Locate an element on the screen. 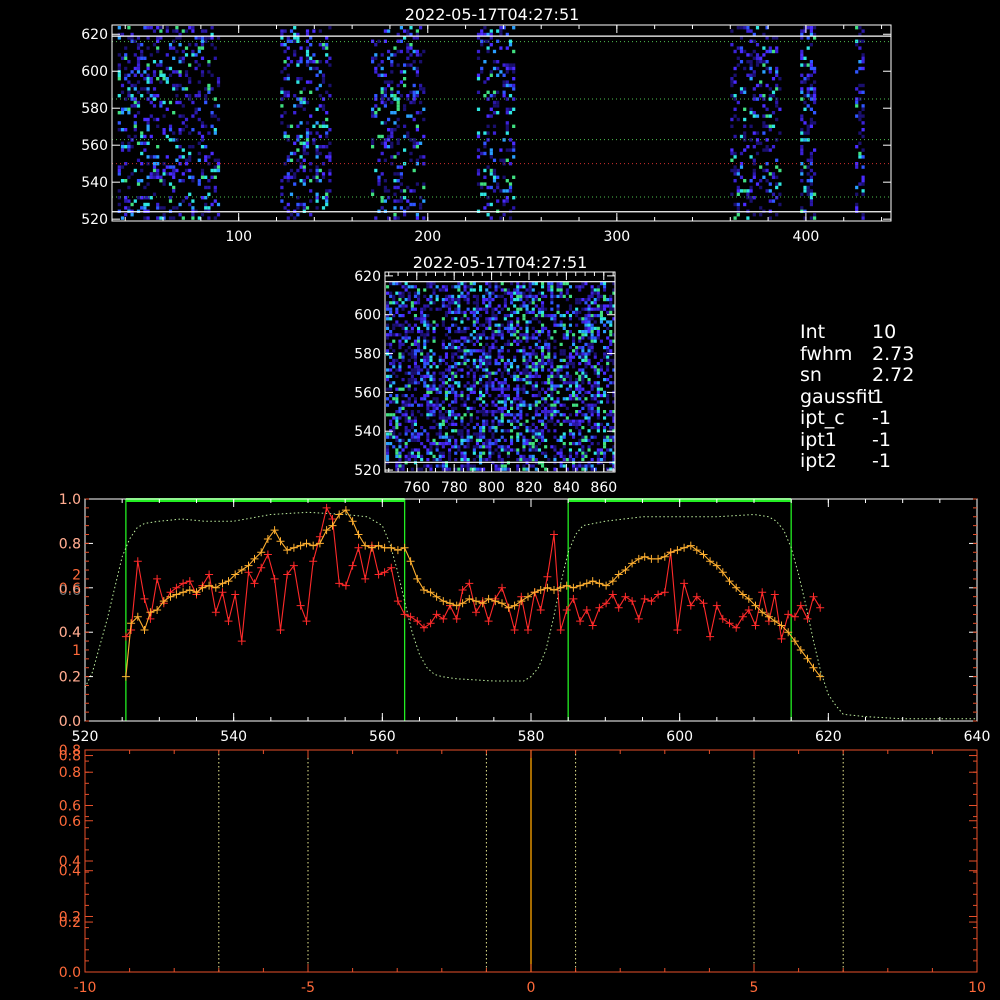  y-tick-label: 0.6 is located at coordinates (70, 807).